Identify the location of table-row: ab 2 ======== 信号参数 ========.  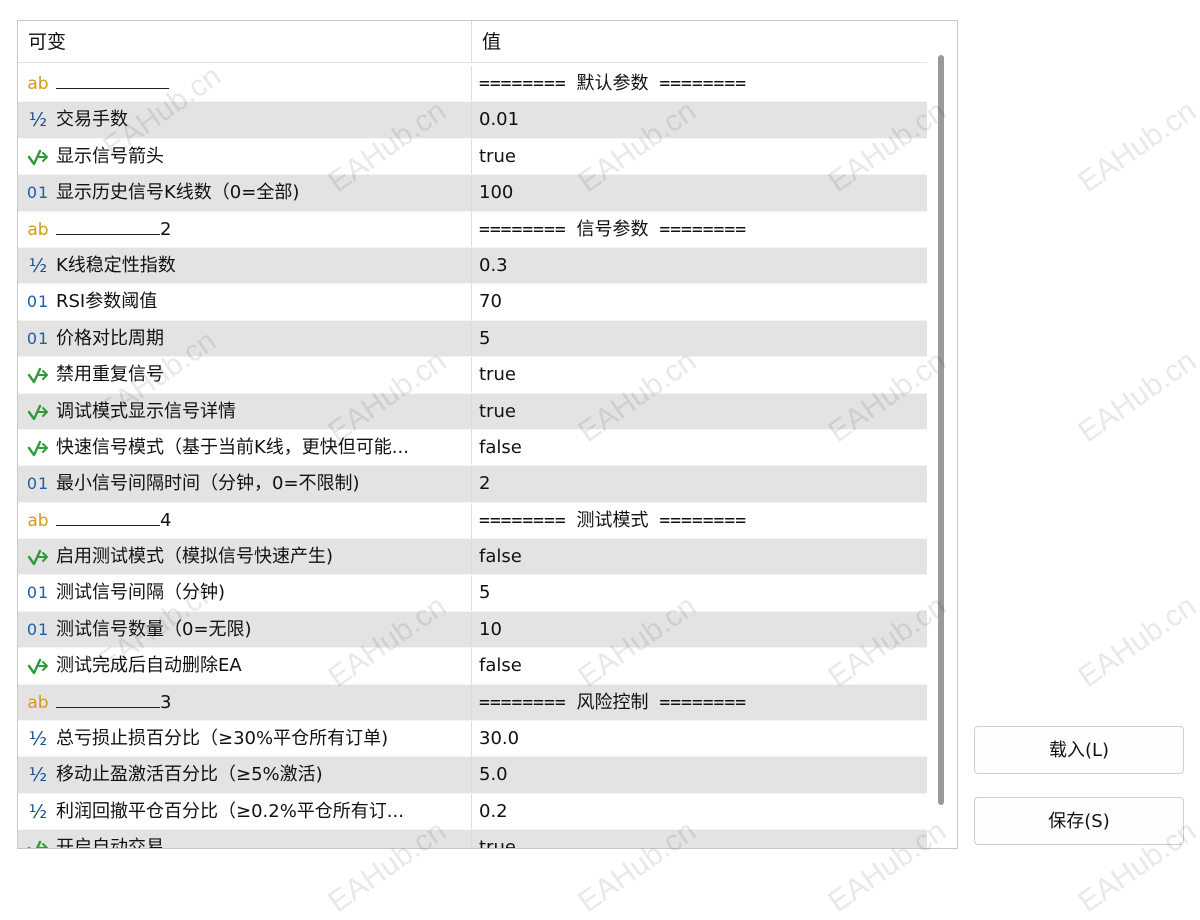
(472, 229).